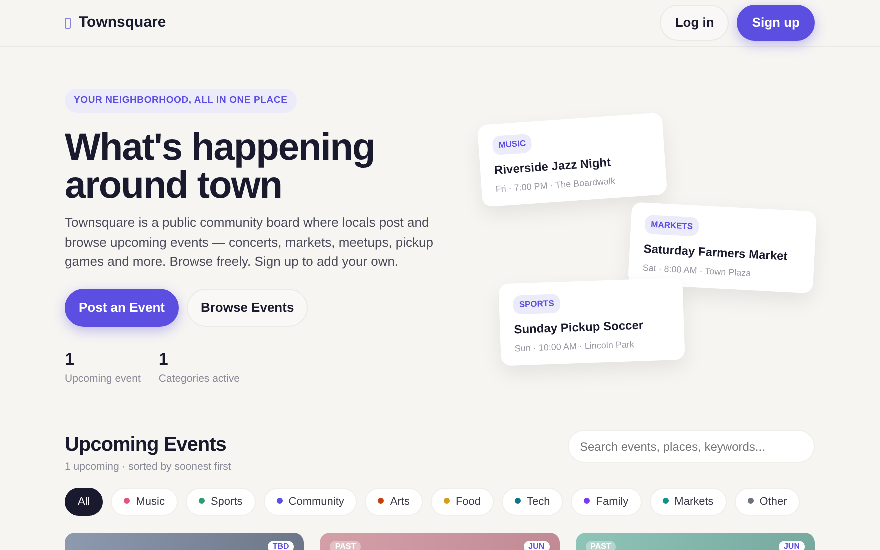  I want to click on filter-chip: Other, so click(767, 502).